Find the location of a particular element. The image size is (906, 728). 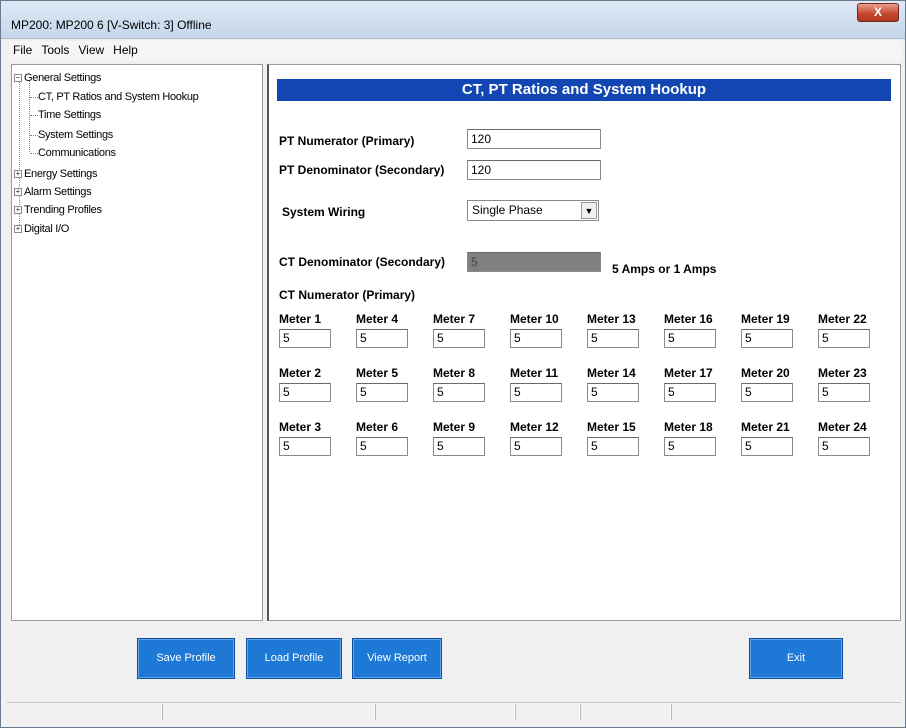

system-wiring-value: Single Phase is located at coordinates (507, 210).